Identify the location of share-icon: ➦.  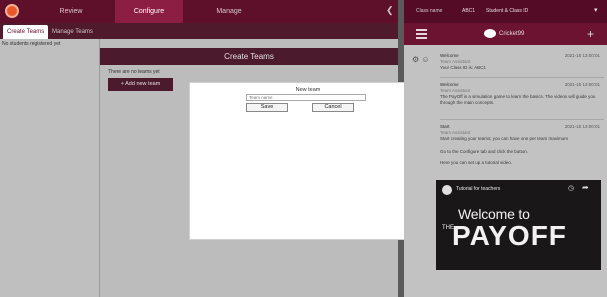
(585, 187).